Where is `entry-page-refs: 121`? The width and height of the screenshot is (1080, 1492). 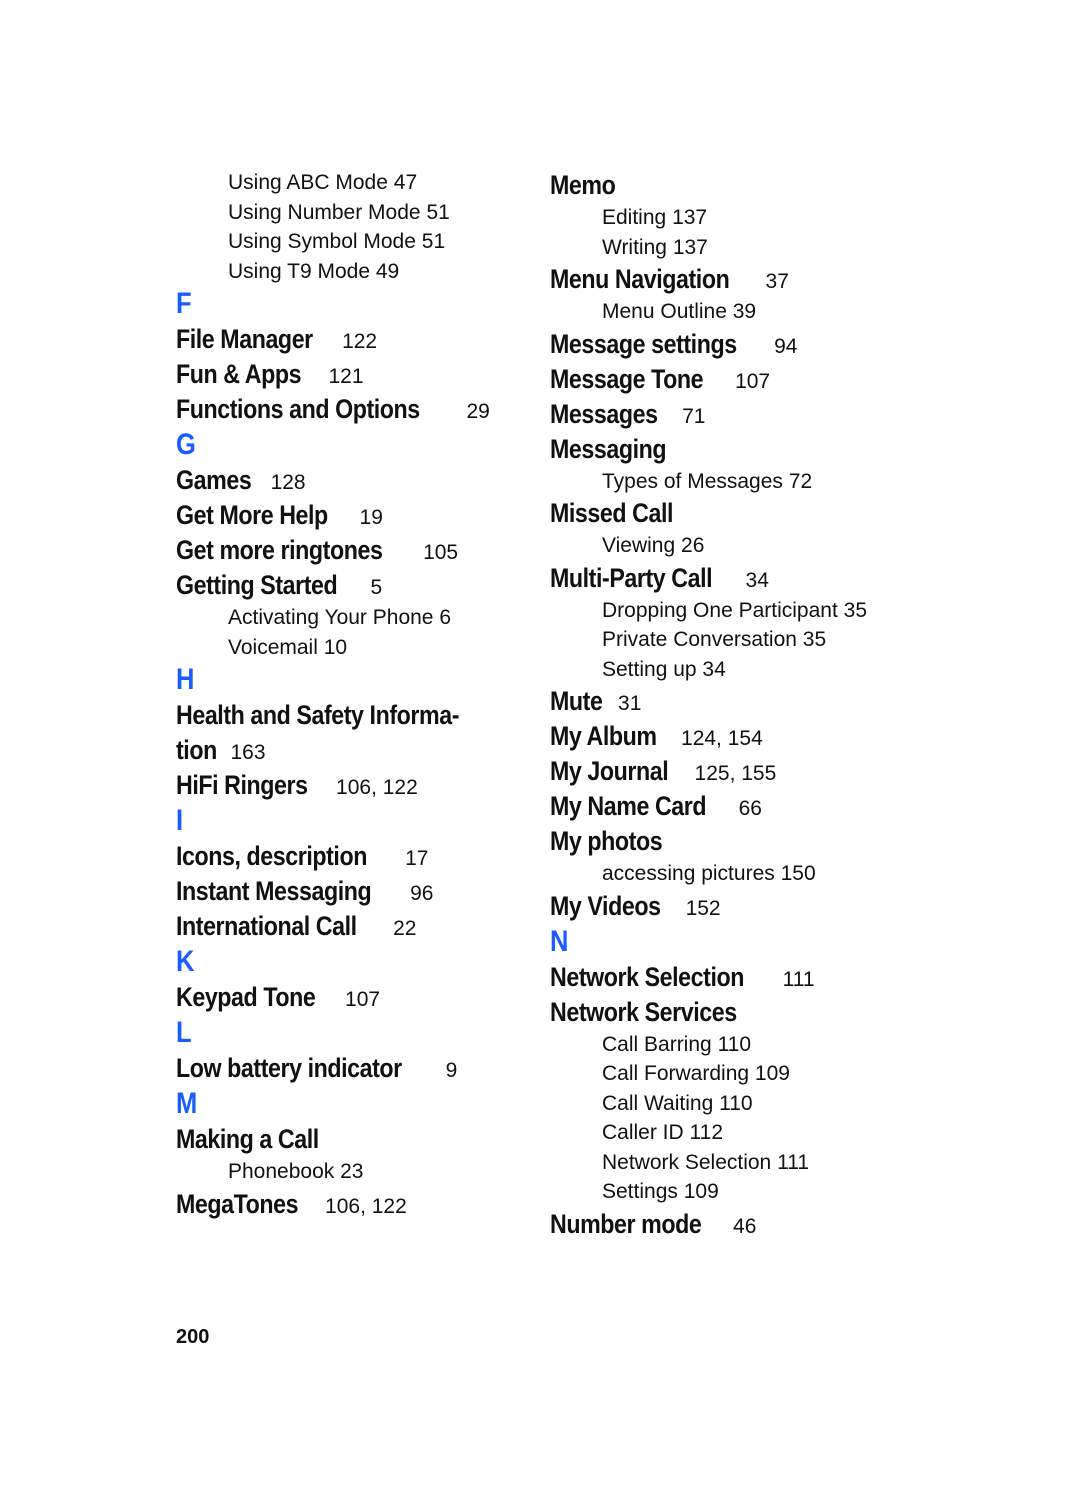
entry-page-refs: 121 is located at coordinates (346, 376).